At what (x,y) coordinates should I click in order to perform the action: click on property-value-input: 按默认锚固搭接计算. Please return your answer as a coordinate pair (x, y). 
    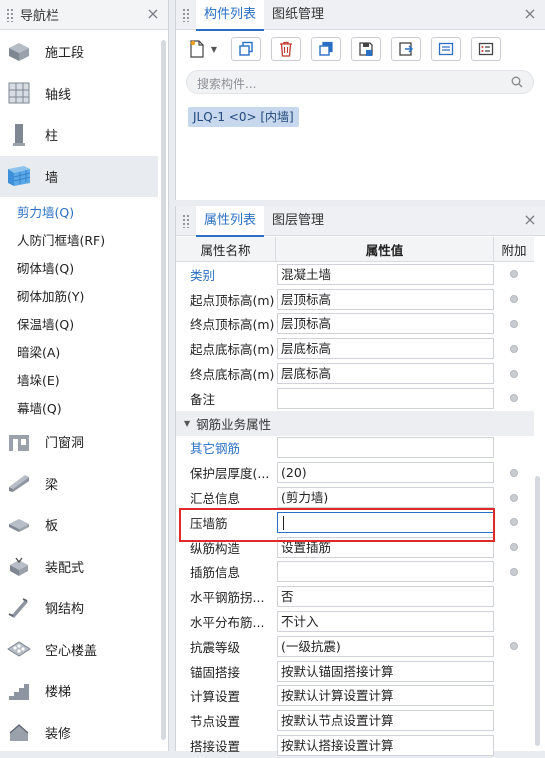
    Looking at the image, I should click on (385, 671).